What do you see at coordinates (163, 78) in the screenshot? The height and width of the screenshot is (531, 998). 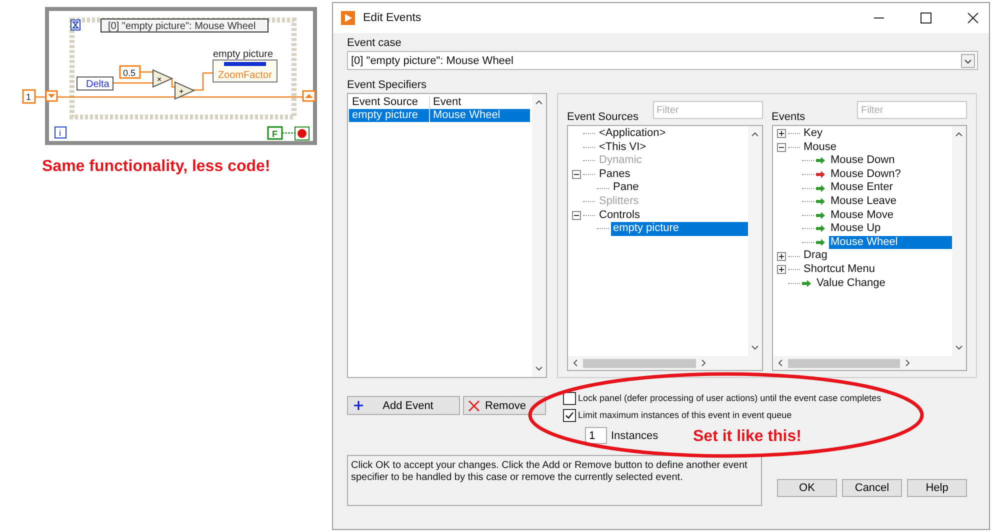 I see `multiply-node: ×` at bounding box center [163, 78].